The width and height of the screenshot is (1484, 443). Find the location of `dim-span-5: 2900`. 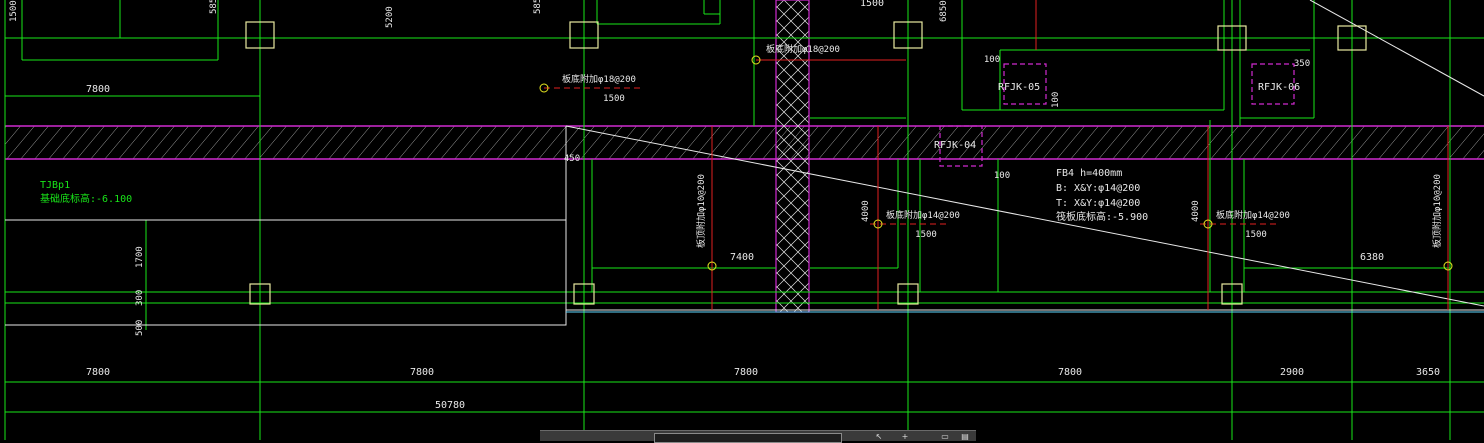

dim-span-5: 2900 is located at coordinates (1292, 372).